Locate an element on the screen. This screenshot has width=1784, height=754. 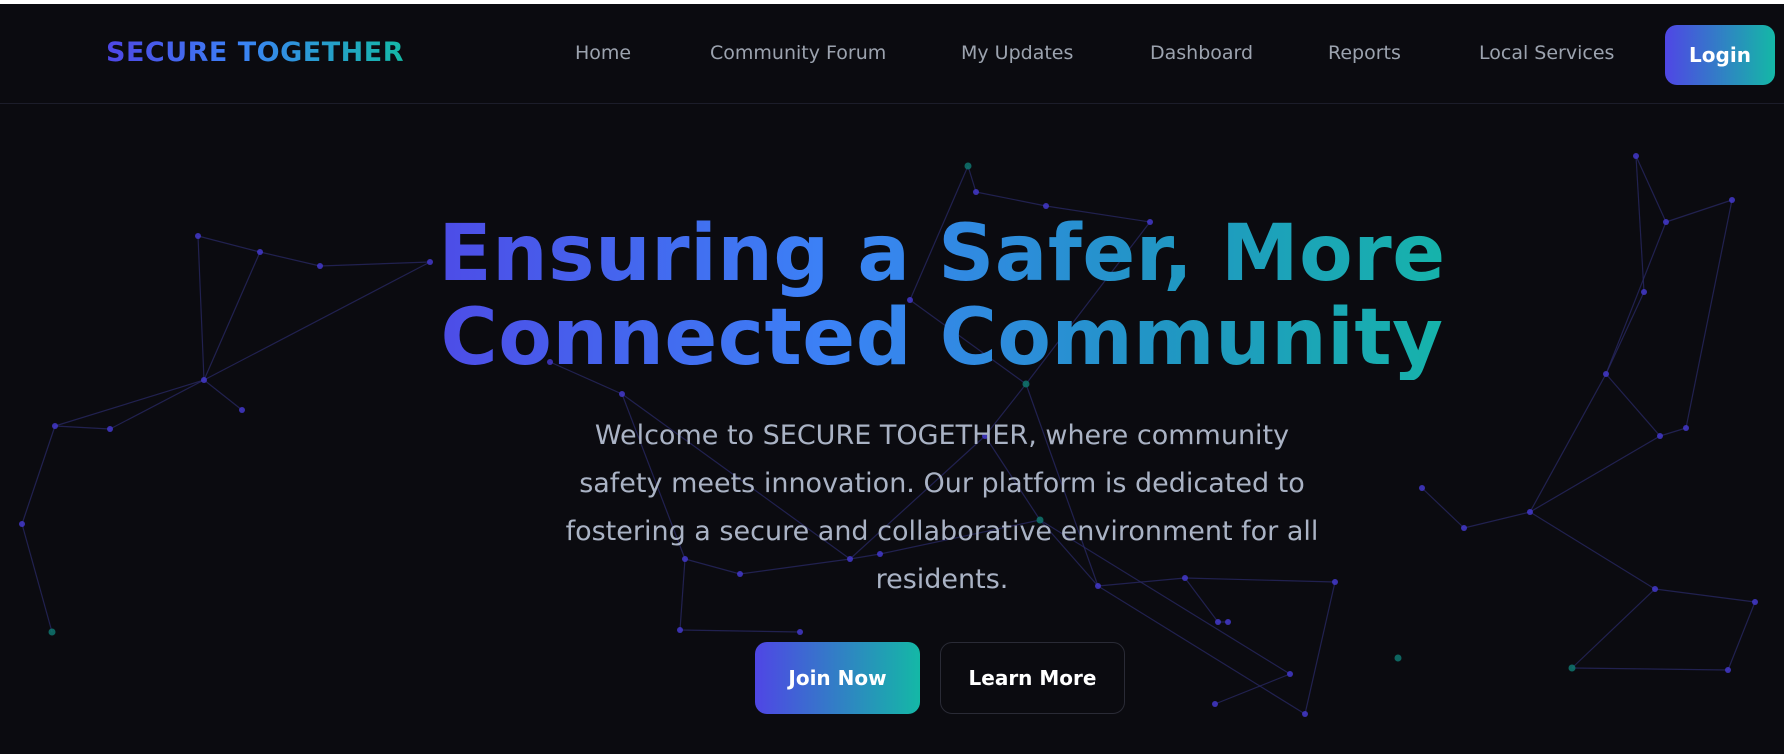
nav-link-my-updates: My Updates is located at coordinates (1017, 53).